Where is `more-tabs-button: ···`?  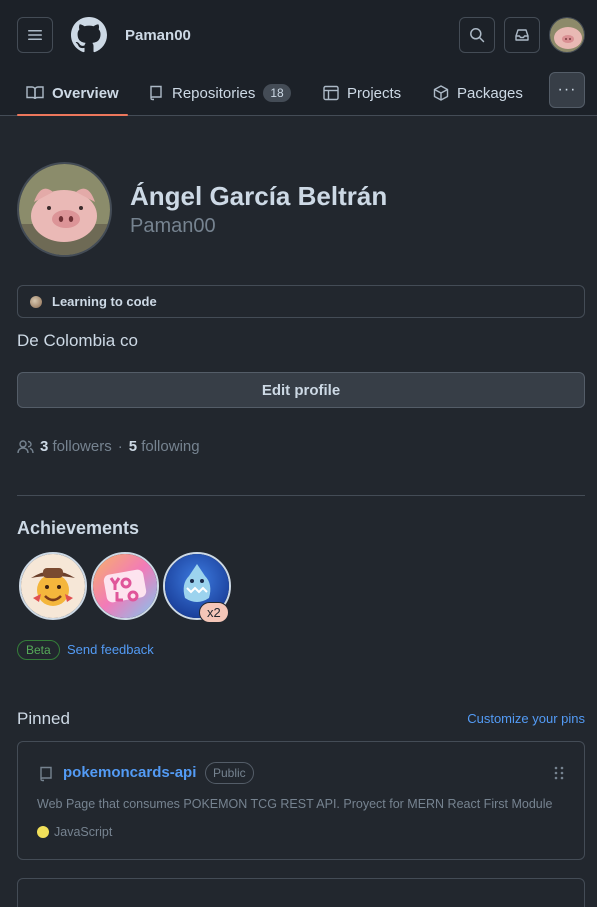
more-tabs-button: ··· is located at coordinates (567, 90).